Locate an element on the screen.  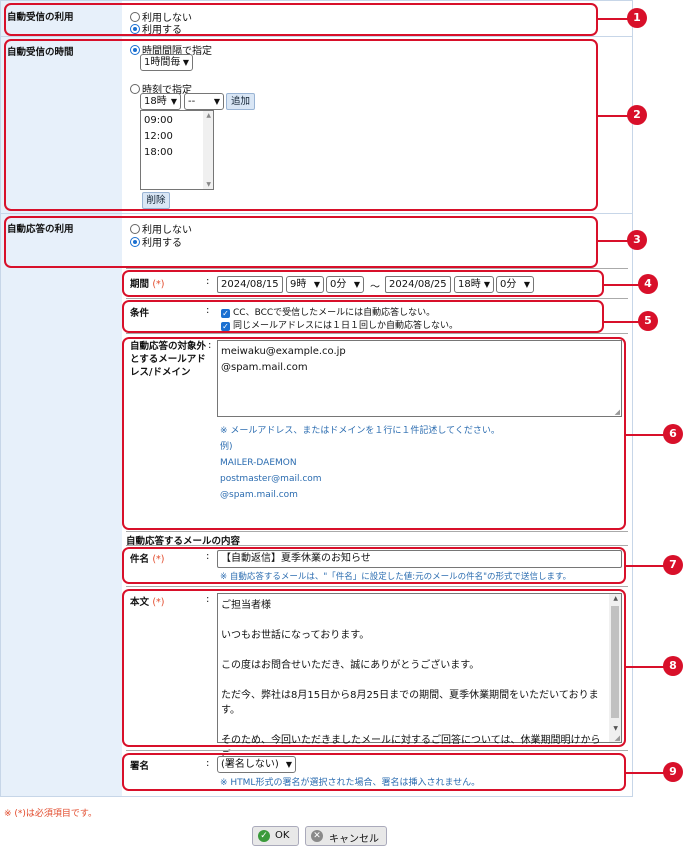
callout-number: 1 is located at coordinates (637, 18).